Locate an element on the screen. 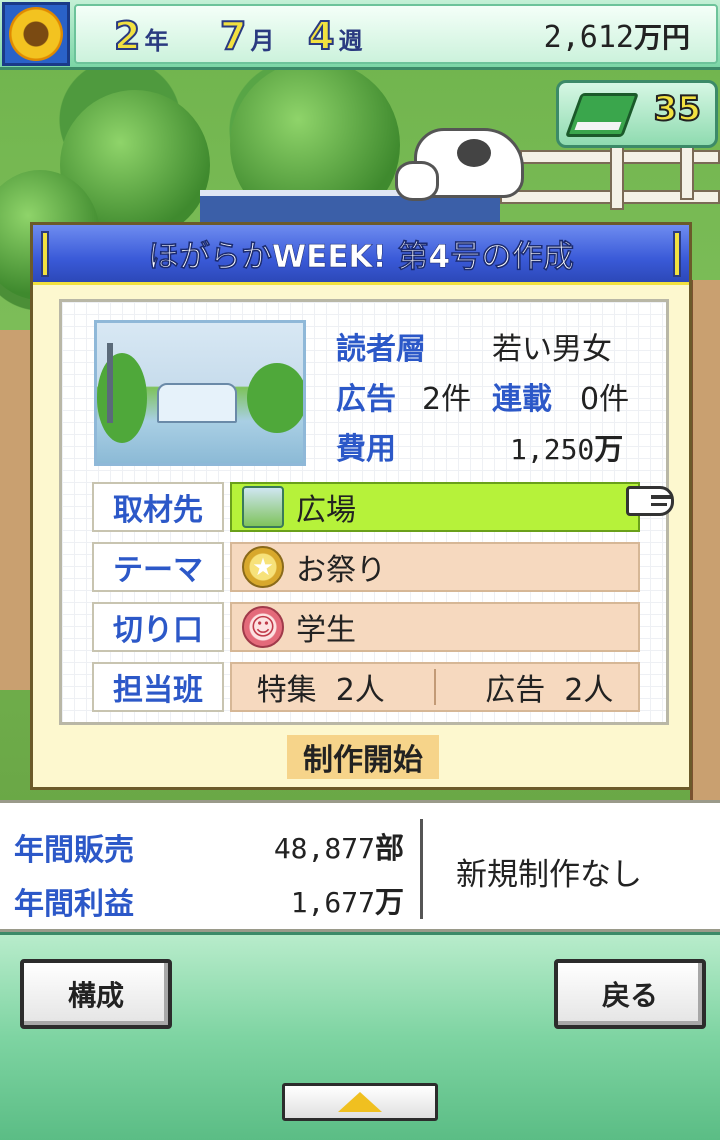 Image resolution: width=720 pixels, height=1140 pixels. location-row: 取材先 広場 is located at coordinates (366, 507).